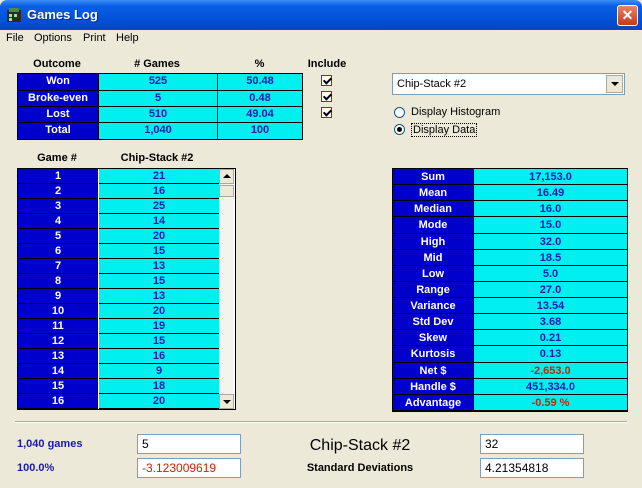 The height and width of the screenshot is (488, 642). What do you see at coordinates (433, 306) in the screenshot?
I see `stat-label: Variance` at bounding box center [433, 306].